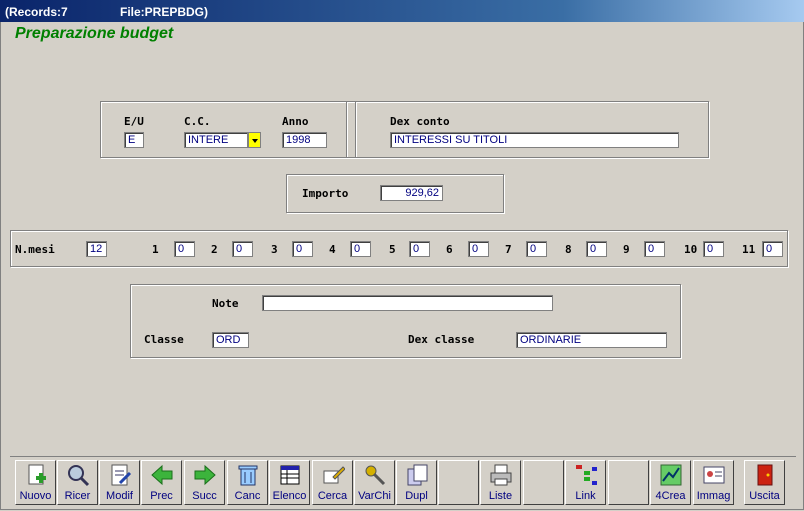  I want to click on toolbar-button-prec: Prec, so click(161, 482).